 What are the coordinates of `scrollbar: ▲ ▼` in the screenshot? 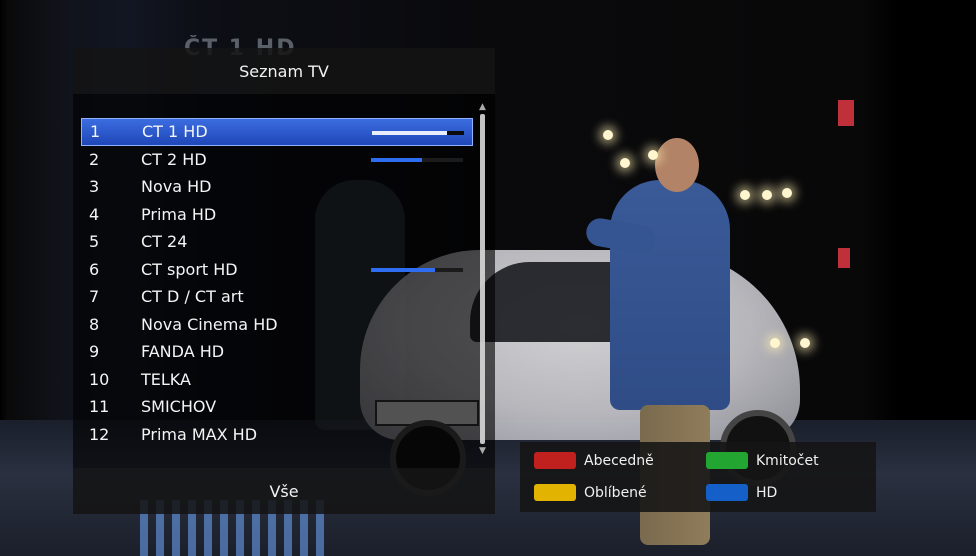 It's located at (483, 280).